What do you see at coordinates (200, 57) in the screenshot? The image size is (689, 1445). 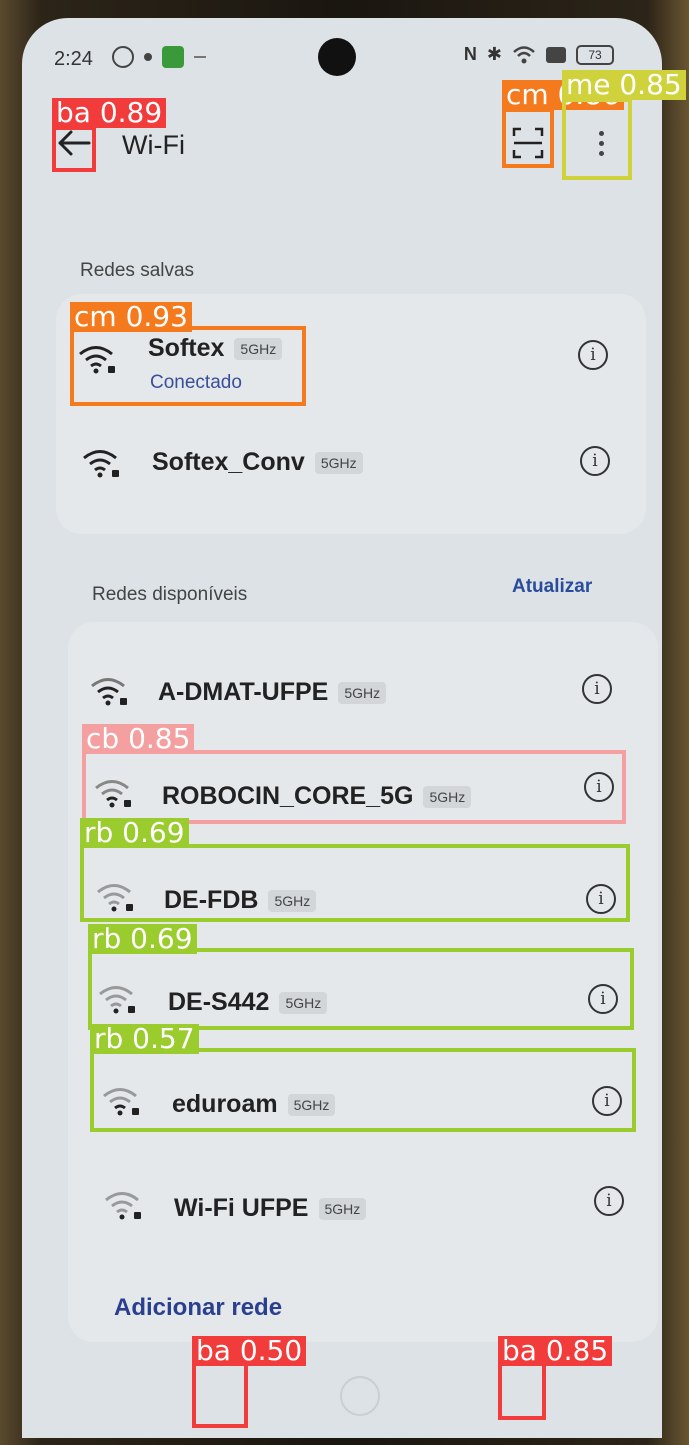 I see `more-notifications-icon` at bounding box center [200, 57].